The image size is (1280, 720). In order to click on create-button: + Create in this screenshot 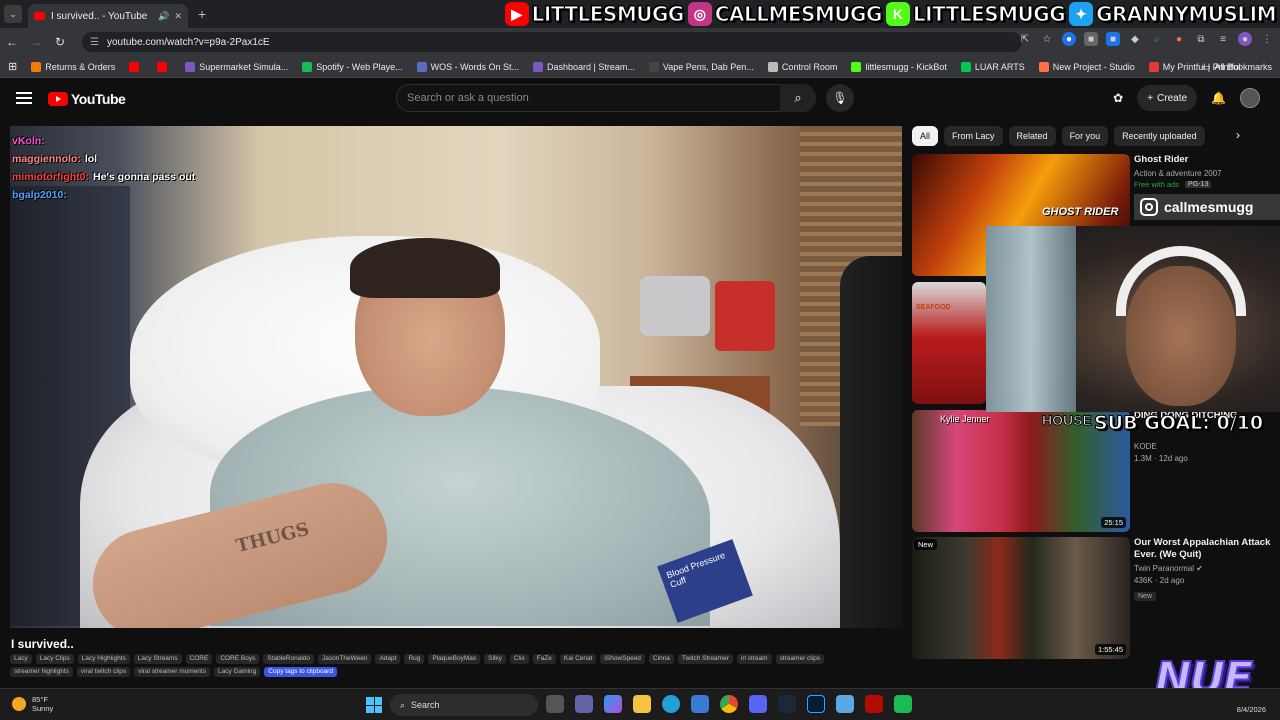, I will do `click(1167, 98)`.